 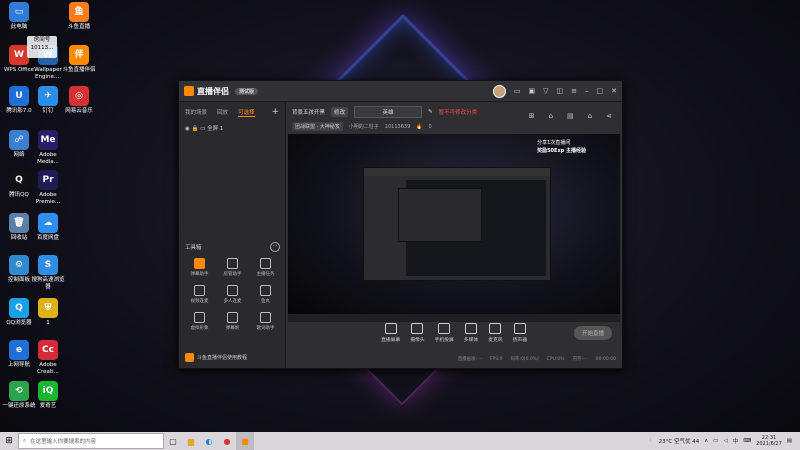 I want to click on desktop-app-icon: 🗑, so click(x=19, y=223).